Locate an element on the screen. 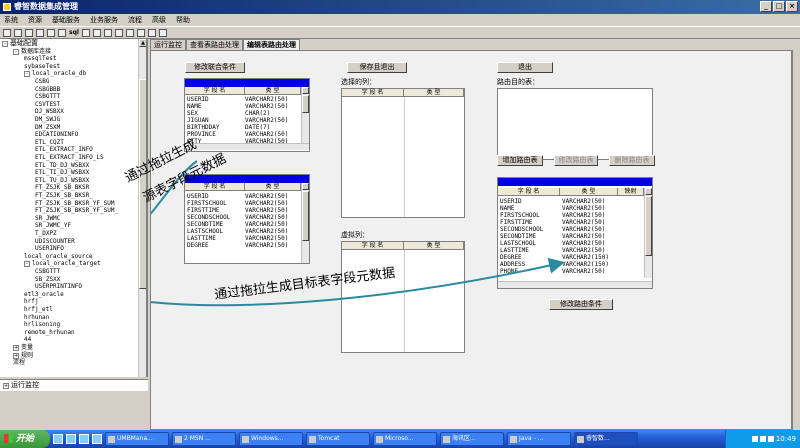 The image size is (800, 448). tree-node: FT_ZSJK_SB_BKSR_ is located at coordinates (64, 195).